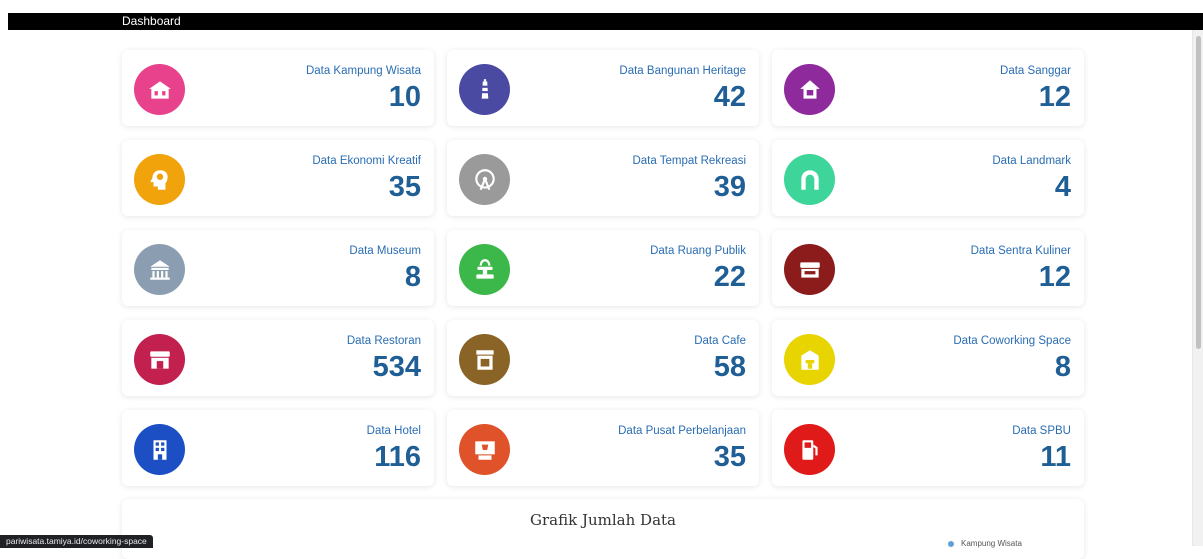 Image resolution: width=1203 pixels, height=559 pixels. Describe the element at coordinates (1062, 187) in the screenshot. I see `stat-card-value: 4` at that location.